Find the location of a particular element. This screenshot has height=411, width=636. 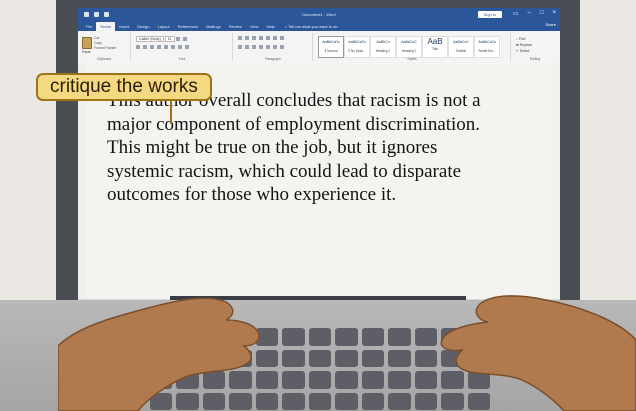

paragraph-group: Paragraph is located at coordinates (273, 47).